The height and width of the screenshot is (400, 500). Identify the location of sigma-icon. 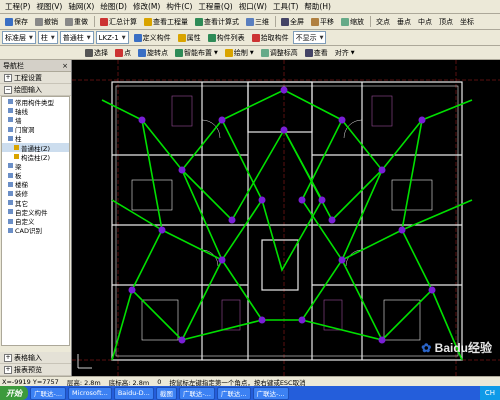
(104, 21).